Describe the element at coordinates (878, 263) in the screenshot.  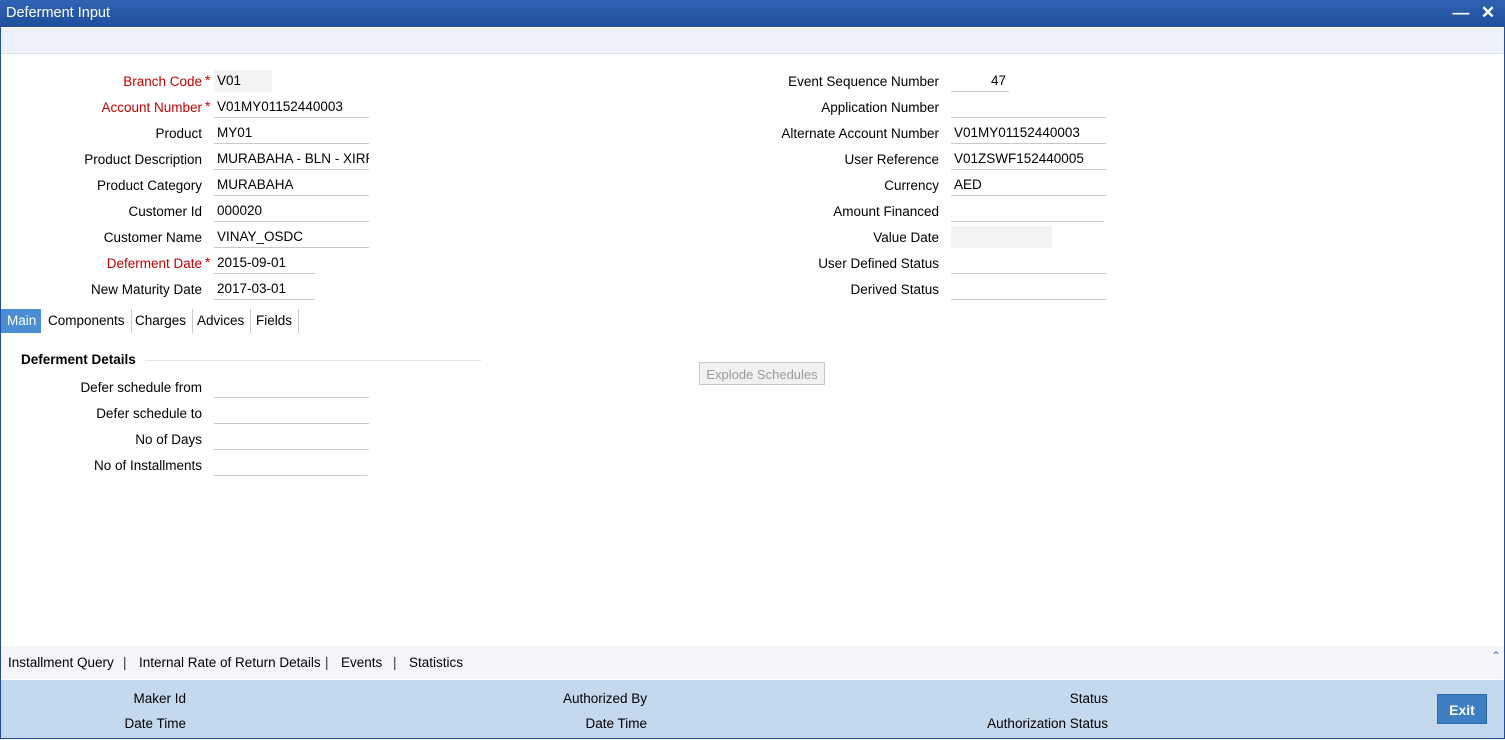
I see `user-defined-status-label: User Defined Status` at that location.